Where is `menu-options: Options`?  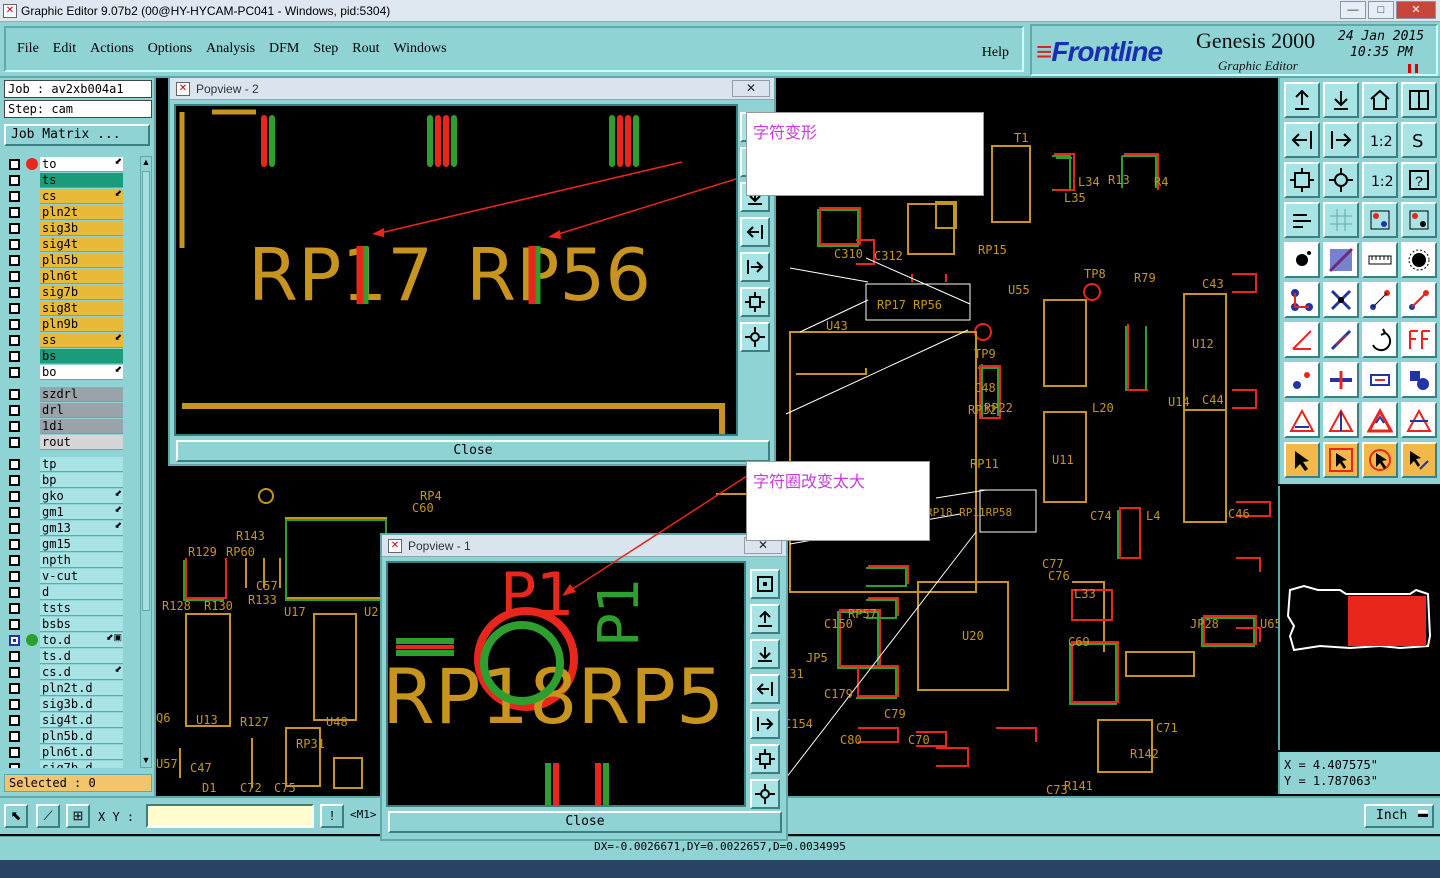 menu-options: Options is located at coordinates (170, 49).